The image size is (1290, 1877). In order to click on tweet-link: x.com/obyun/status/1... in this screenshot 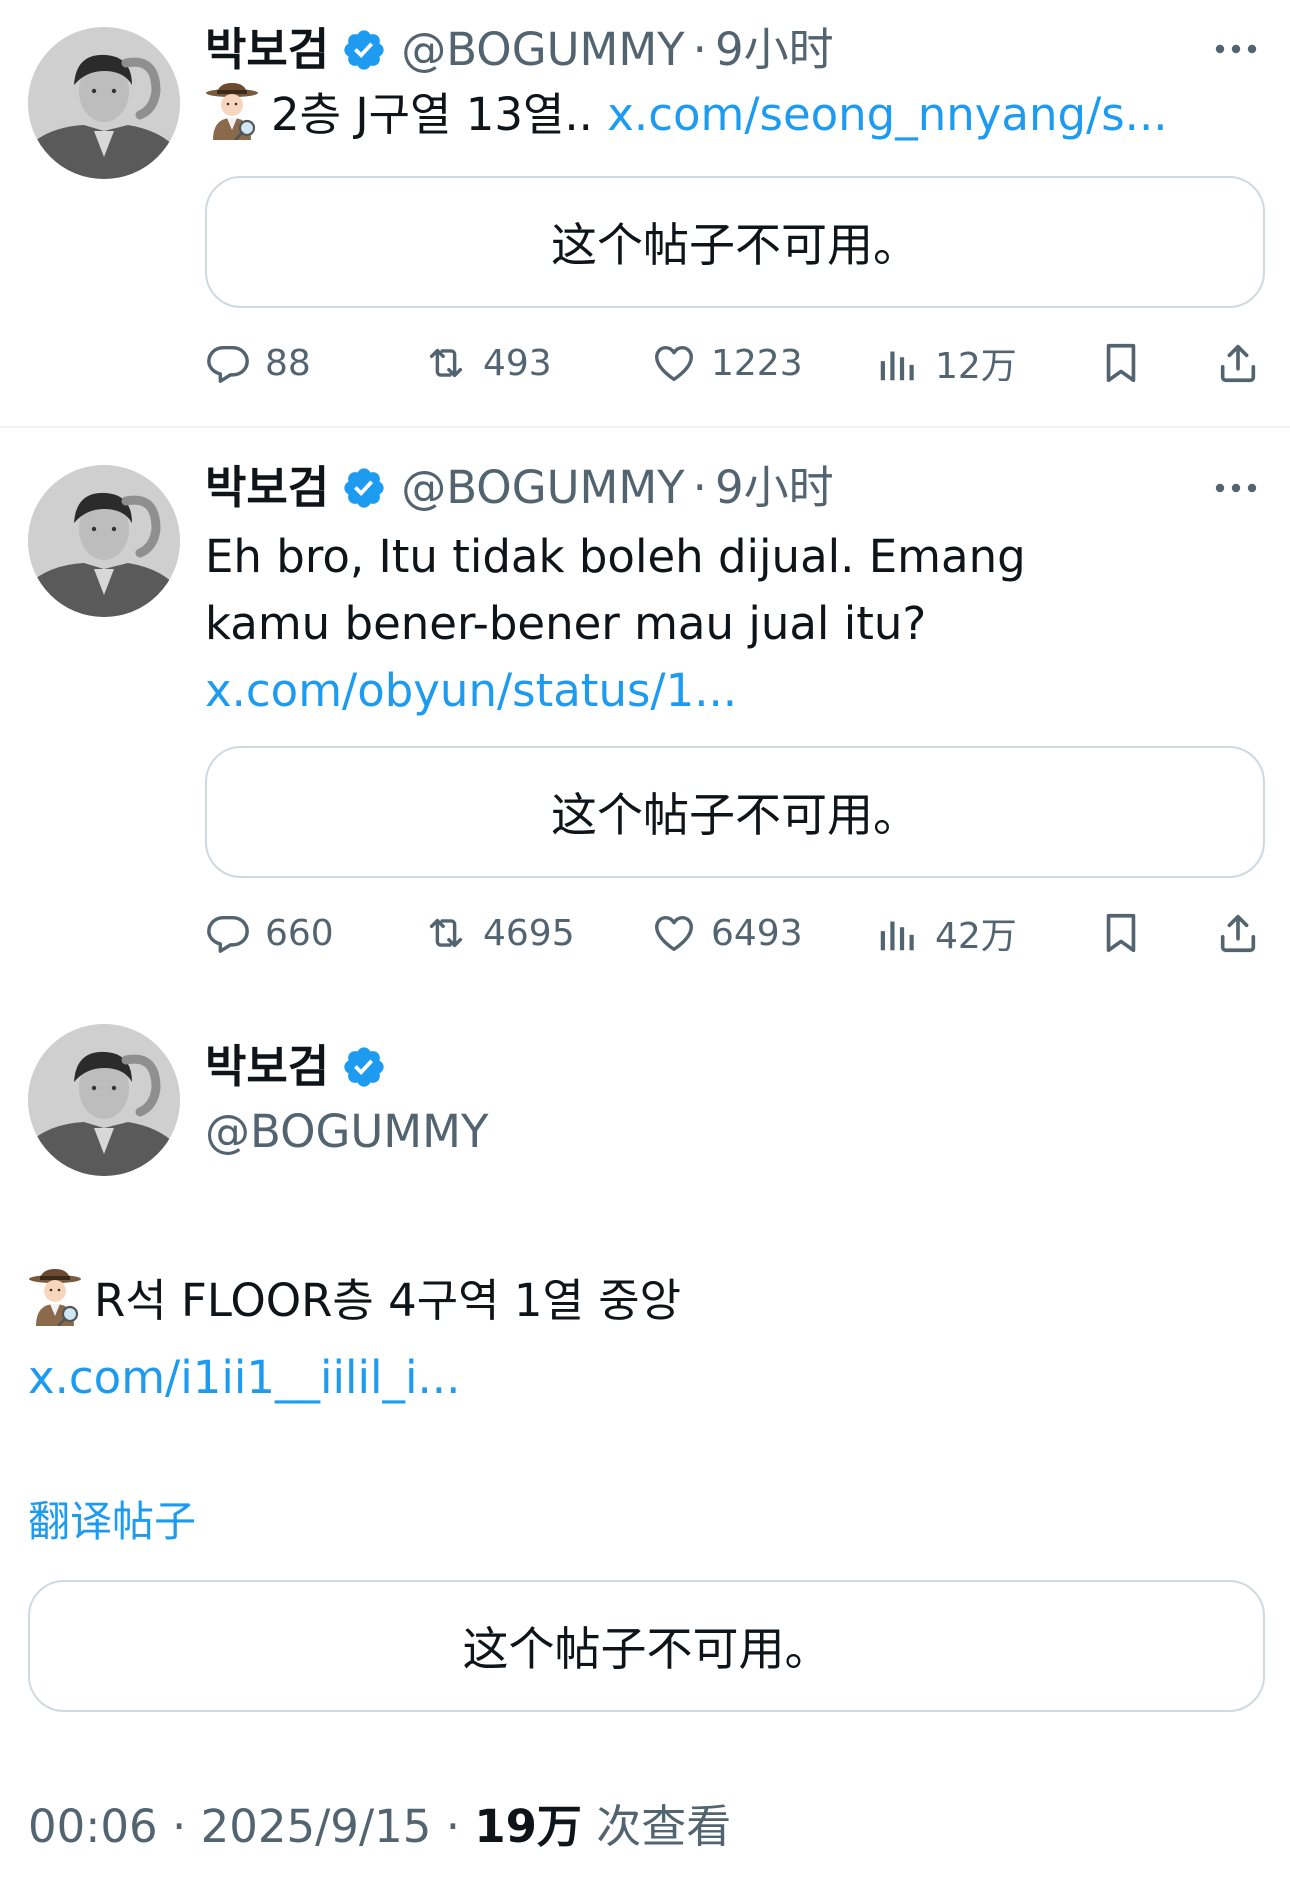, I will do `click(471, 690)`.